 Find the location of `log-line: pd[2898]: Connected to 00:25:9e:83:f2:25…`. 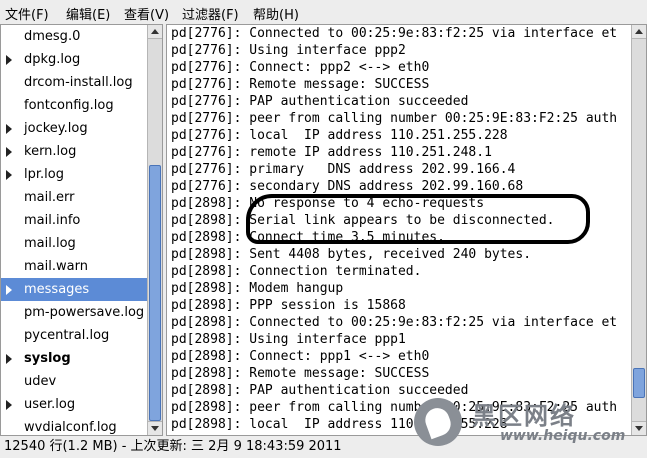

log-line: pd[2898]: Connected to 00:25:9e:83:f2:25… is located at coordinates (394, 322).